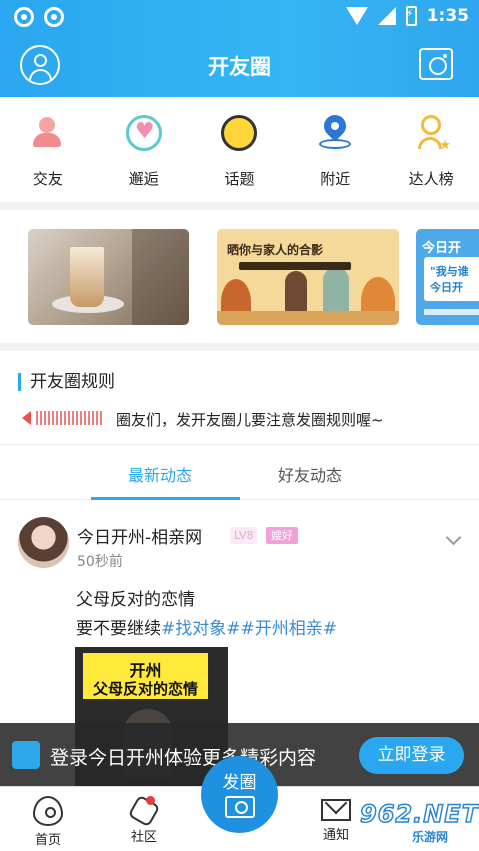  I want to click on banner-coffee, so click(108, 277).